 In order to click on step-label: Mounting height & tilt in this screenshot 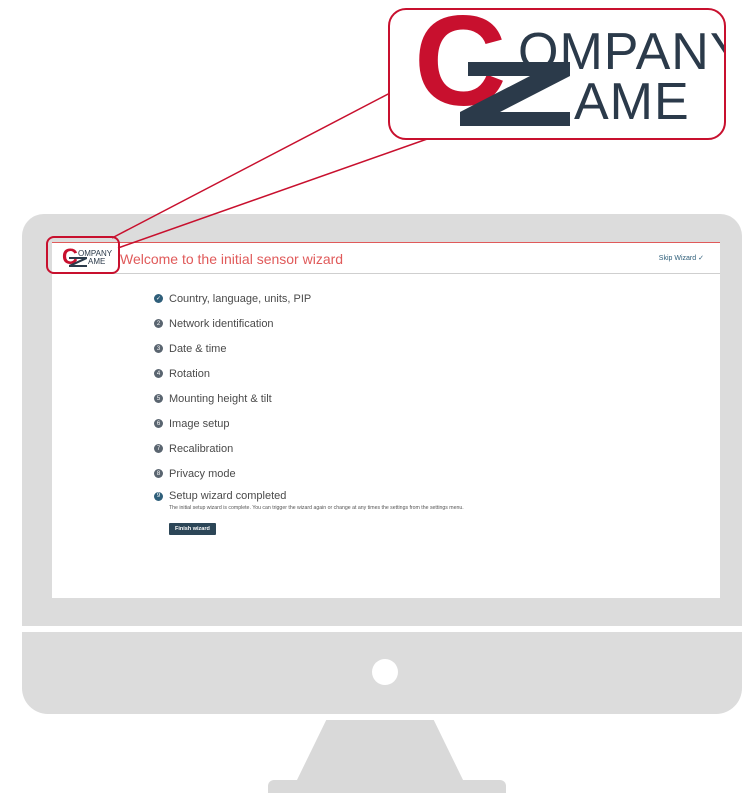, I will do `click(220, 398)`.